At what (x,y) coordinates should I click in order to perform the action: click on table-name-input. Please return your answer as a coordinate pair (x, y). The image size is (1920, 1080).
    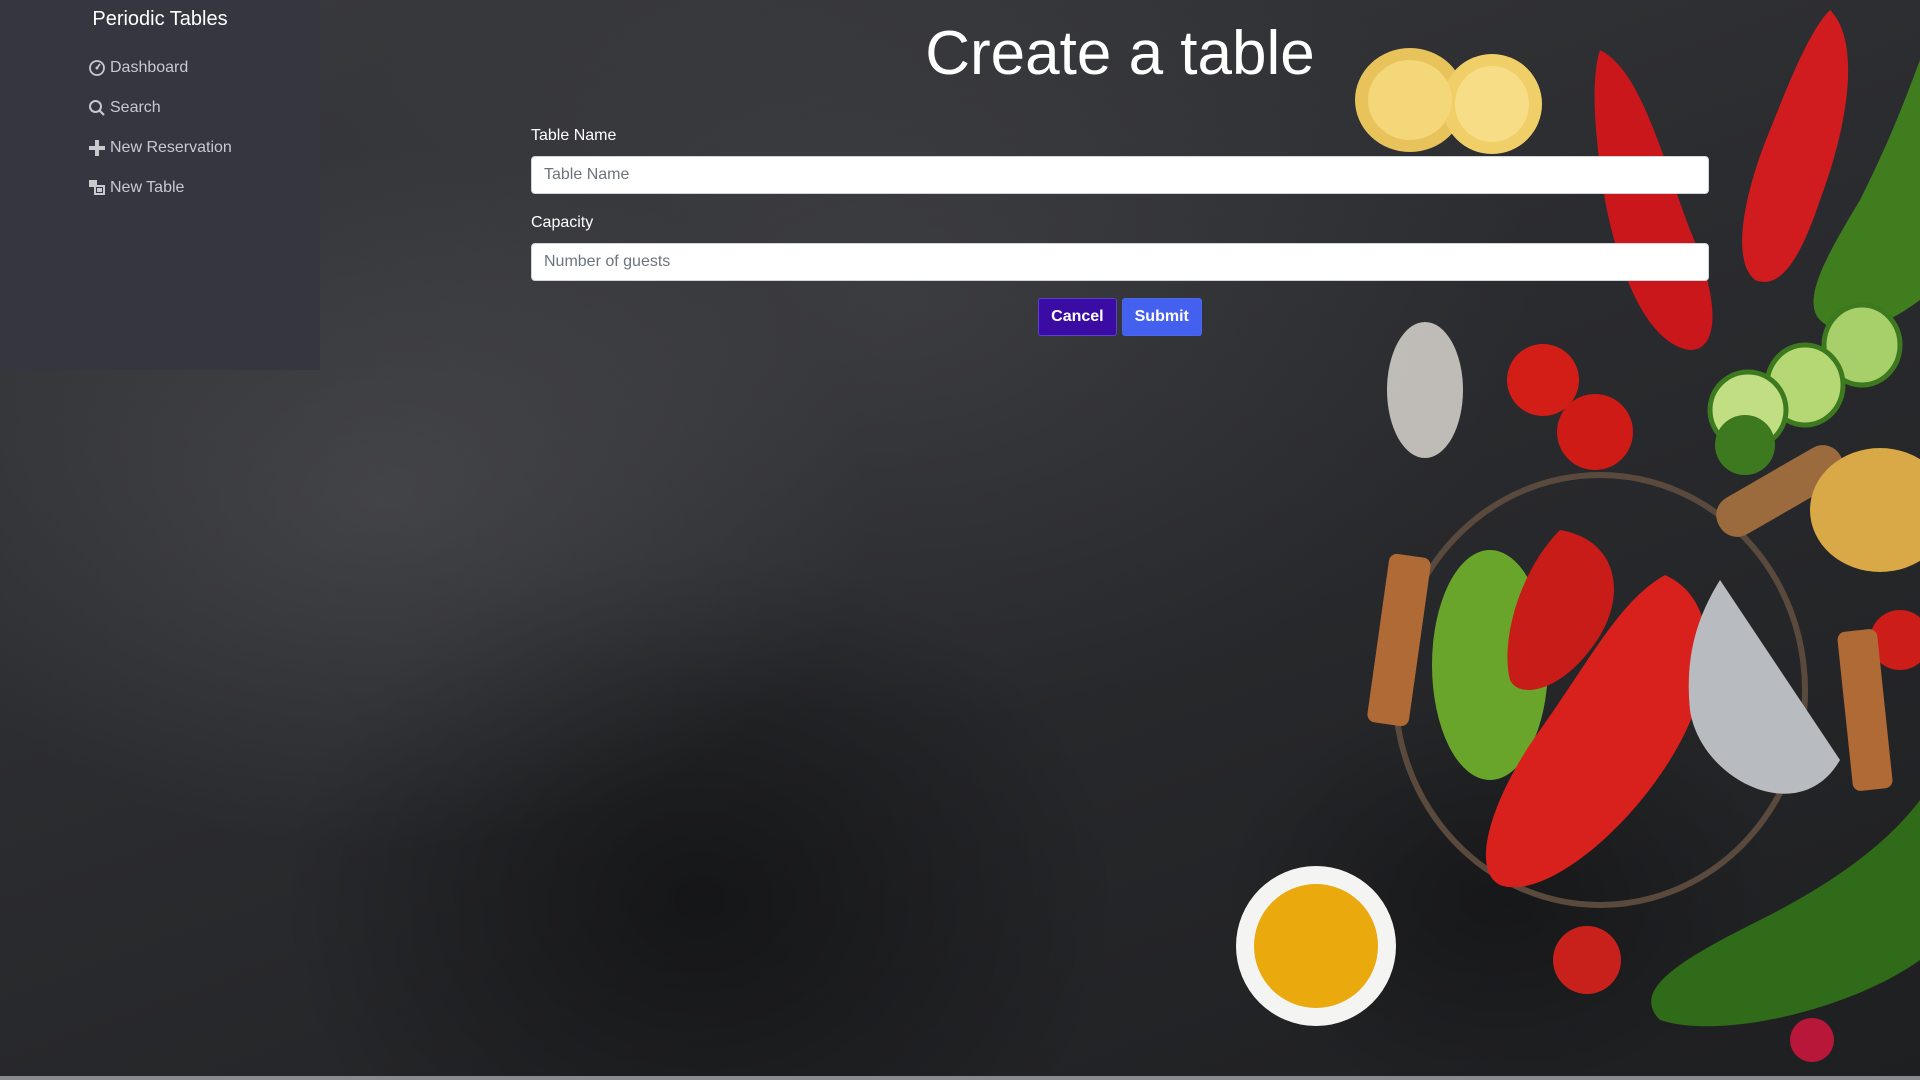
    Looking at the image, I should click on (1120, 175).